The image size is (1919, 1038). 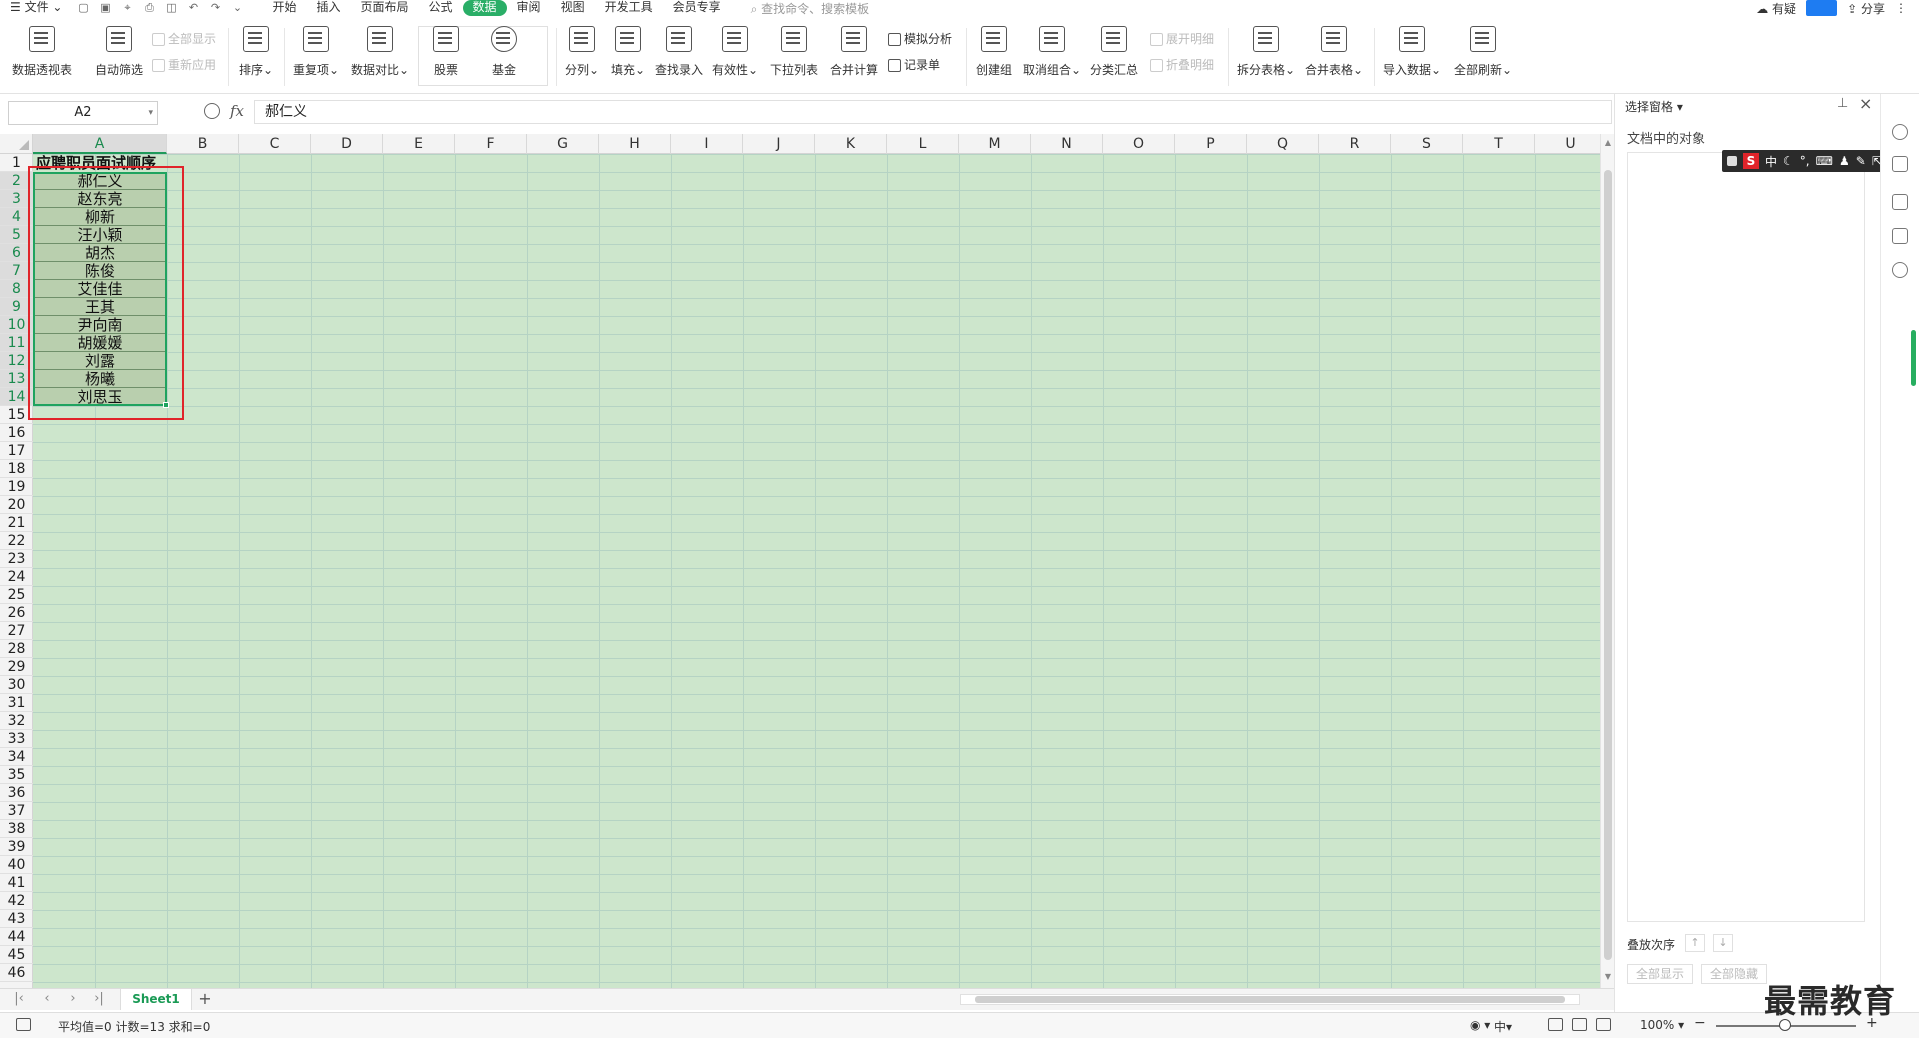 What do you see at coordinates (1723, 943) in the screenshot?
I see `move-down-icon: ↓` at bounding box center [1723, 943].